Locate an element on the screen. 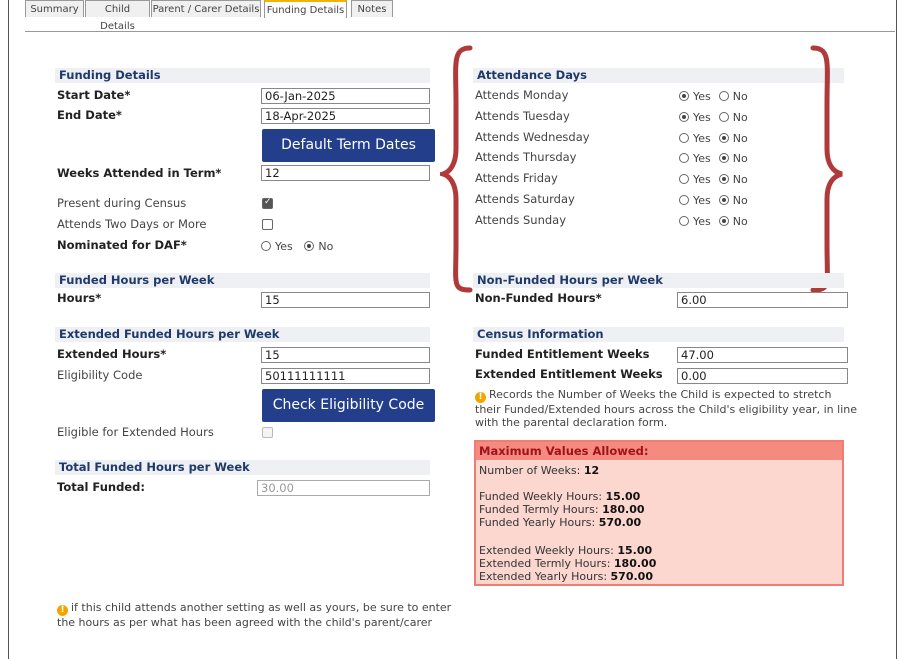 The width and height of the screenshot is (905, 659). max-extended-termly: Extended Termly Hours: 180.00 is located at coordinates (568, 563).